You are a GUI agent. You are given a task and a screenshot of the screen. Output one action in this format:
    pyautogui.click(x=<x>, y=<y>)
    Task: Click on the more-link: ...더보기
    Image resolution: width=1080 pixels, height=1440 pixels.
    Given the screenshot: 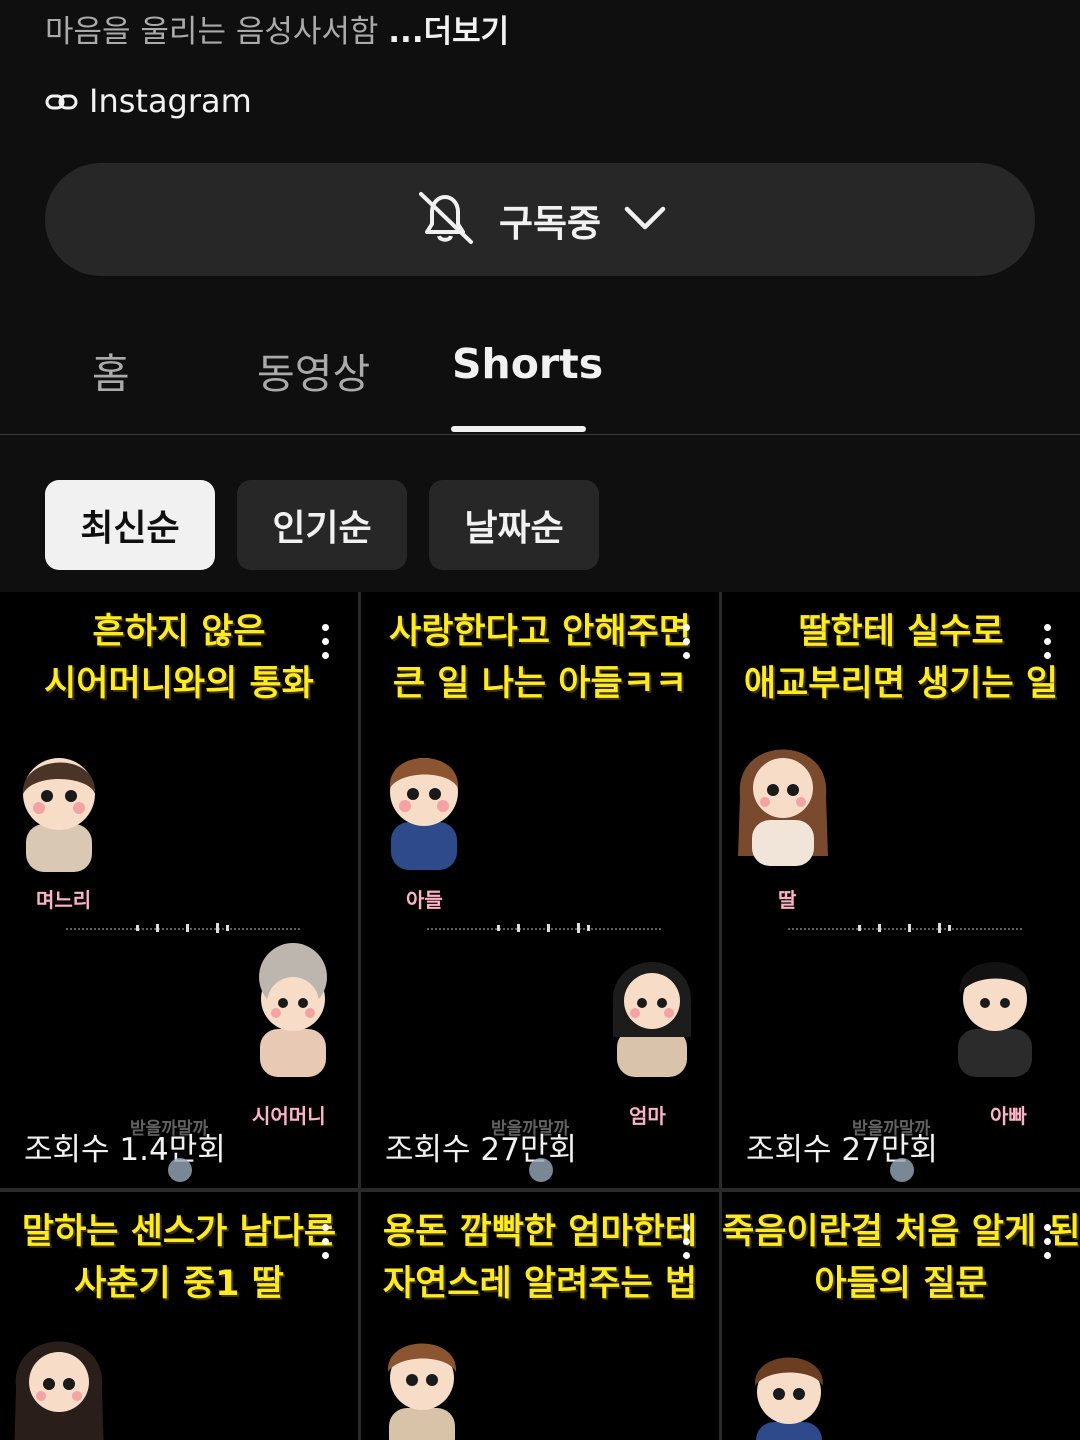 What is the action you would take?
    pyautogui.click(x=448, y=32)
    